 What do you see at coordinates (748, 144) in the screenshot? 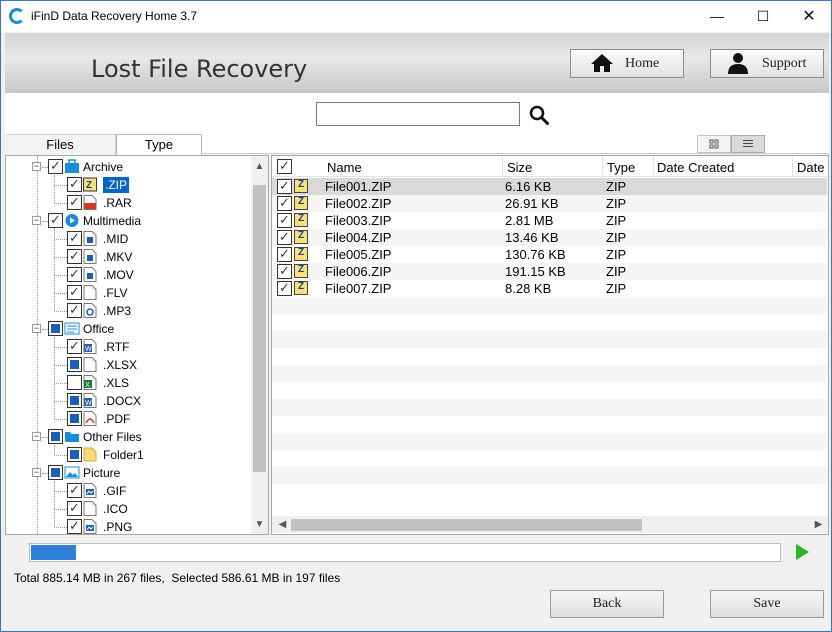
I see `list-view-button` at bounding box center [748, 144].